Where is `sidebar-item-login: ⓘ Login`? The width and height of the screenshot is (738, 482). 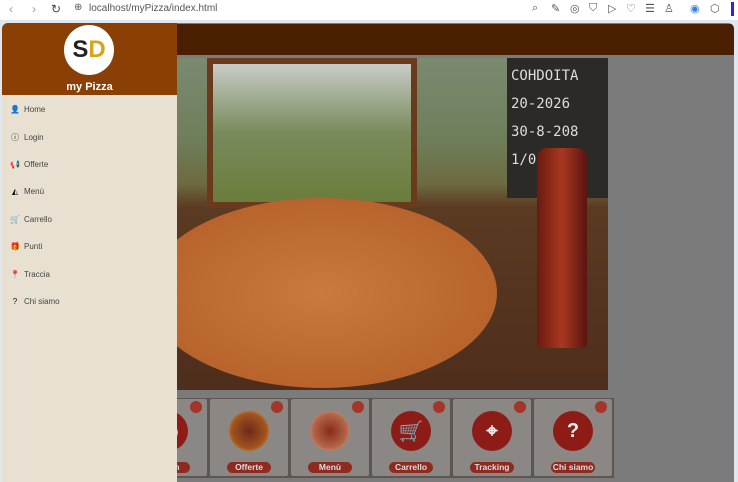
sidebar-item-login: ⓘ Login is located at coordinates (26, 137).